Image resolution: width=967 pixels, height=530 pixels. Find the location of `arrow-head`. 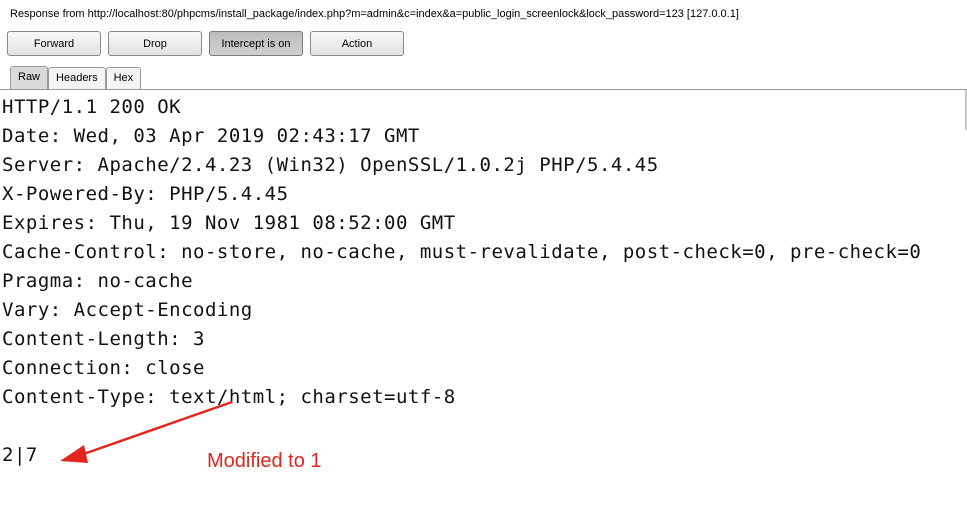

arrow-head is located at coordinates (74, 454).